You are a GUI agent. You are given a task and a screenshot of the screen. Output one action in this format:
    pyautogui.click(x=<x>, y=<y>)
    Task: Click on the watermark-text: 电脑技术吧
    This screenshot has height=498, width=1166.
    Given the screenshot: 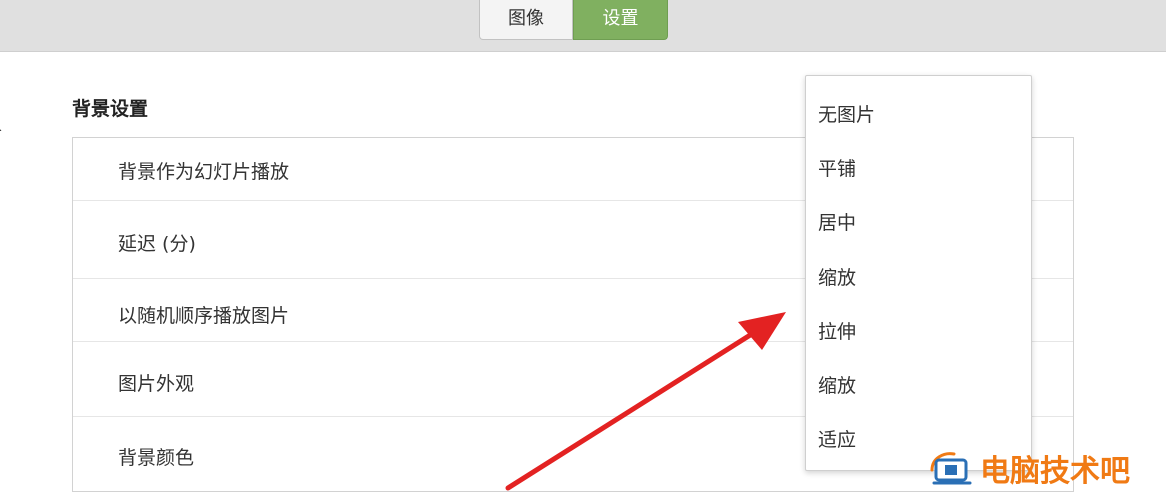 What is the action you would take?
    pyautogui.click(x=1055, y=471)
    